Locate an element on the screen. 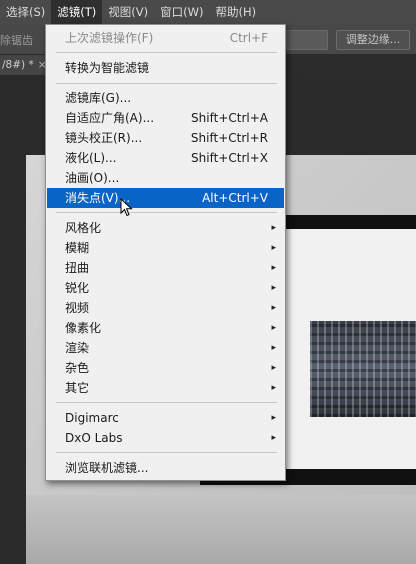  submenu-video: 视频 ▸ is located at coordinates (165, 308).